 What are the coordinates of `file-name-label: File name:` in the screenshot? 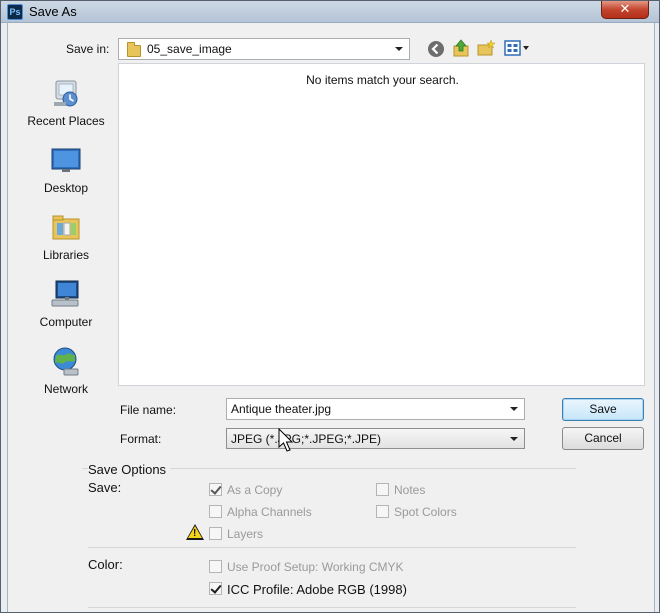 It's located at (148, 410).